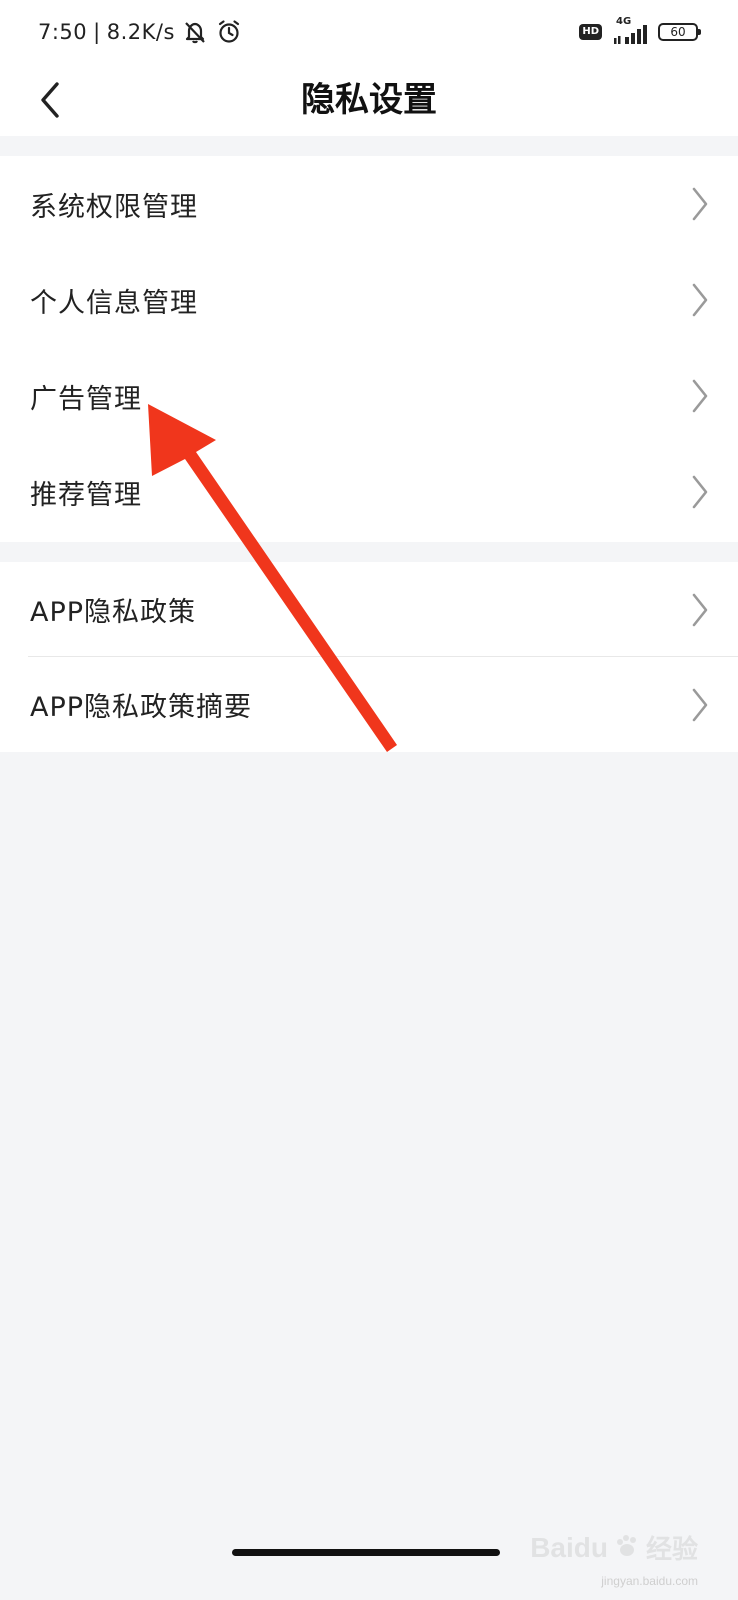  I want to click on alarm-icon, so click(229, 32).